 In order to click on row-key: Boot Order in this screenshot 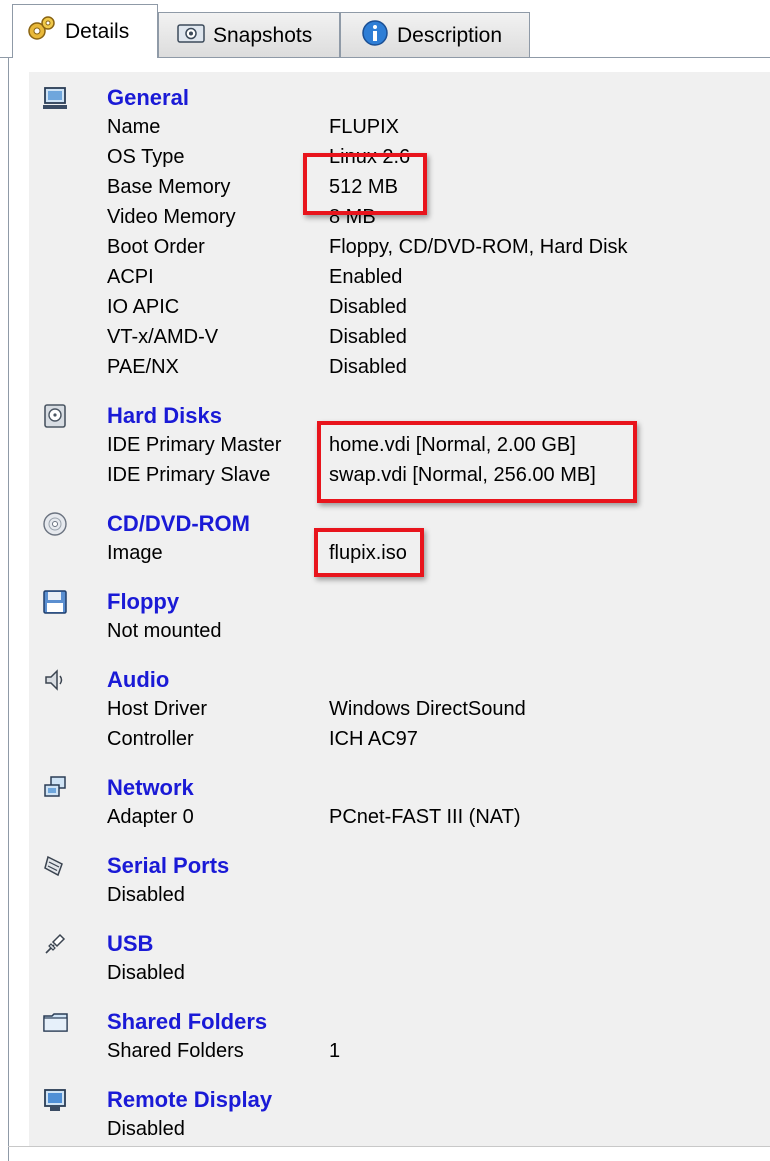, I will do `click(156, 247)`.